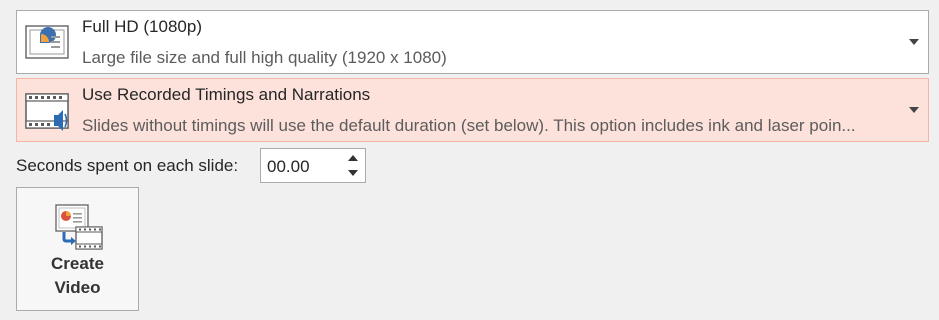  What do you see at coordinates (142, 26) in the screenshot?
I see `quality-title: Full HD (1080p)` at bounding box center [142, 26].